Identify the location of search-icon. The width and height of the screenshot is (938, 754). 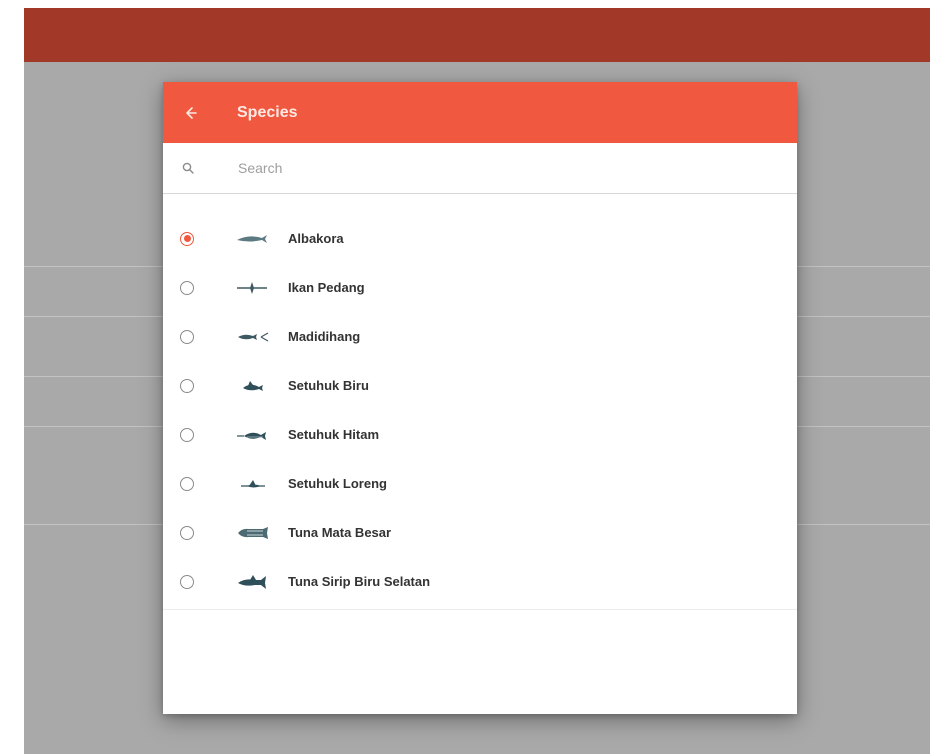
(189, 168).